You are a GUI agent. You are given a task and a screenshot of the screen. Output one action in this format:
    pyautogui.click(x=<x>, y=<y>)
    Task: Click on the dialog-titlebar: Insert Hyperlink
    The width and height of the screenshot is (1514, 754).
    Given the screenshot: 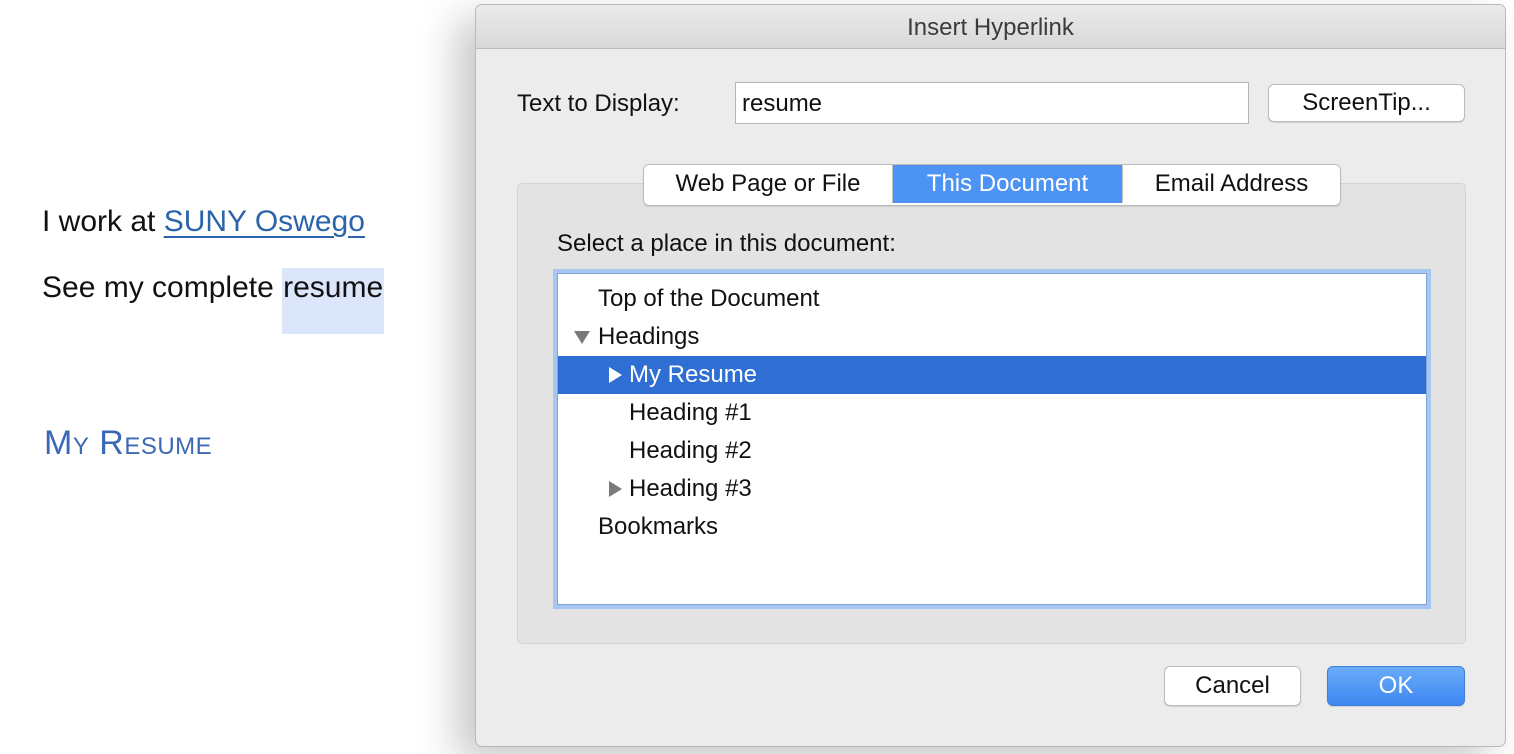 What is the action you would take?
    pyautogui.click(x=990, y=27)
    